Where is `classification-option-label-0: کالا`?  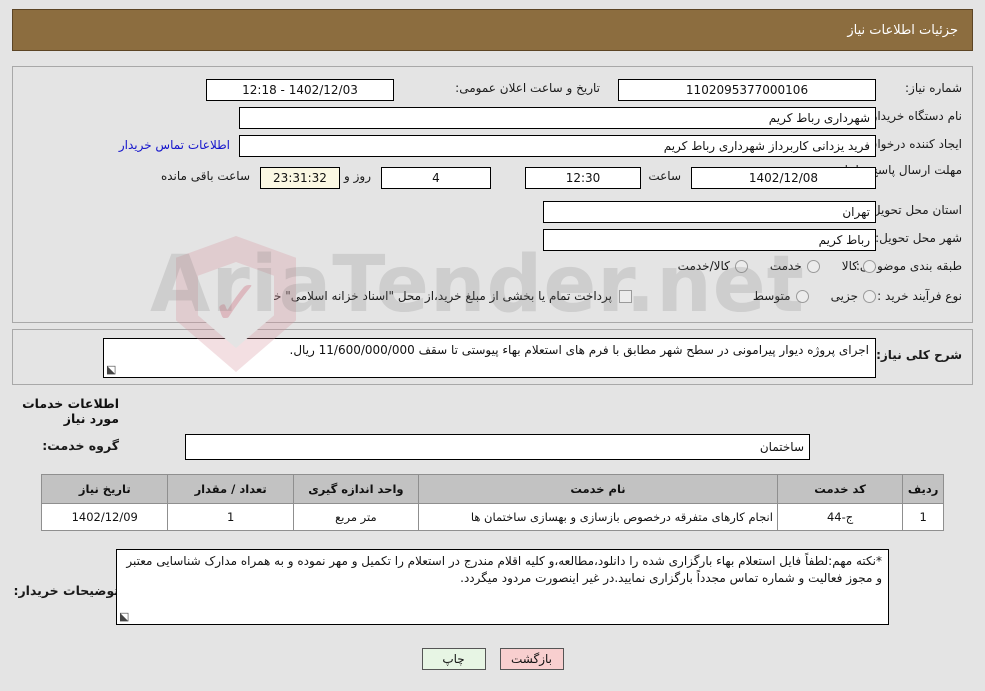
classification-option-label-0: کالا is located at coordinates (849, 266).